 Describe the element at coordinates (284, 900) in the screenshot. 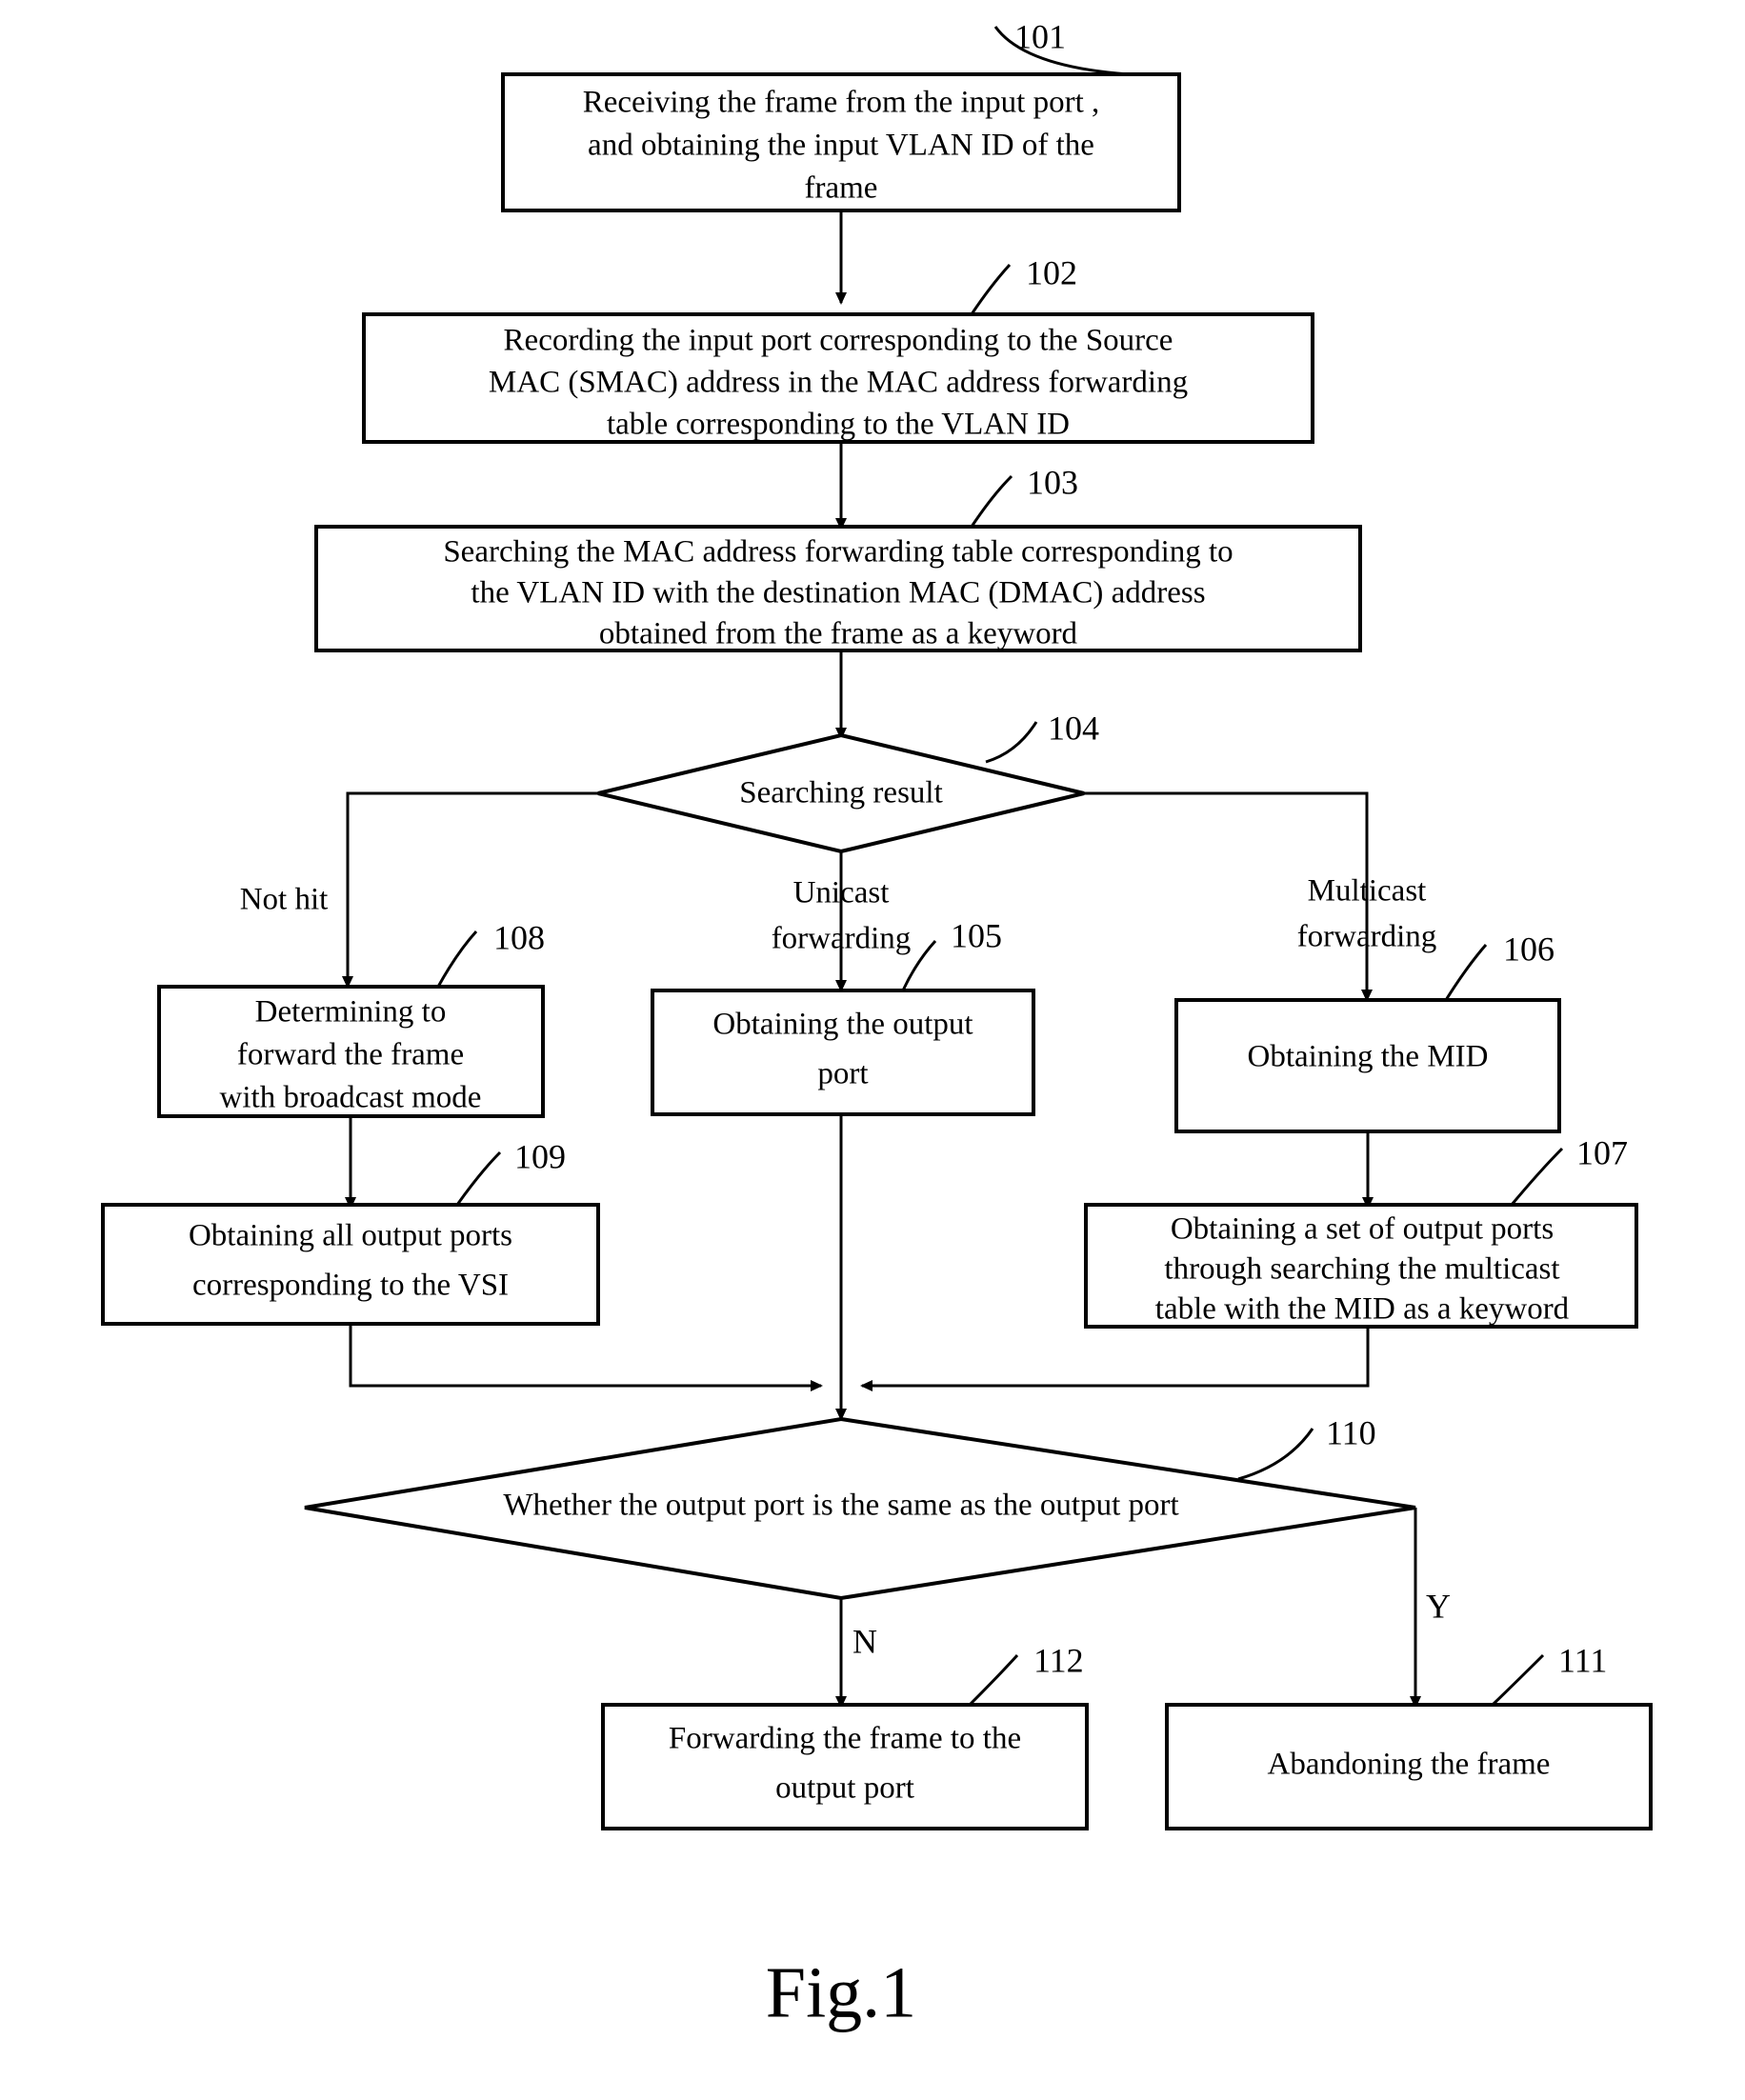

I see `edge-label-not-hit: Not hit` at that location.